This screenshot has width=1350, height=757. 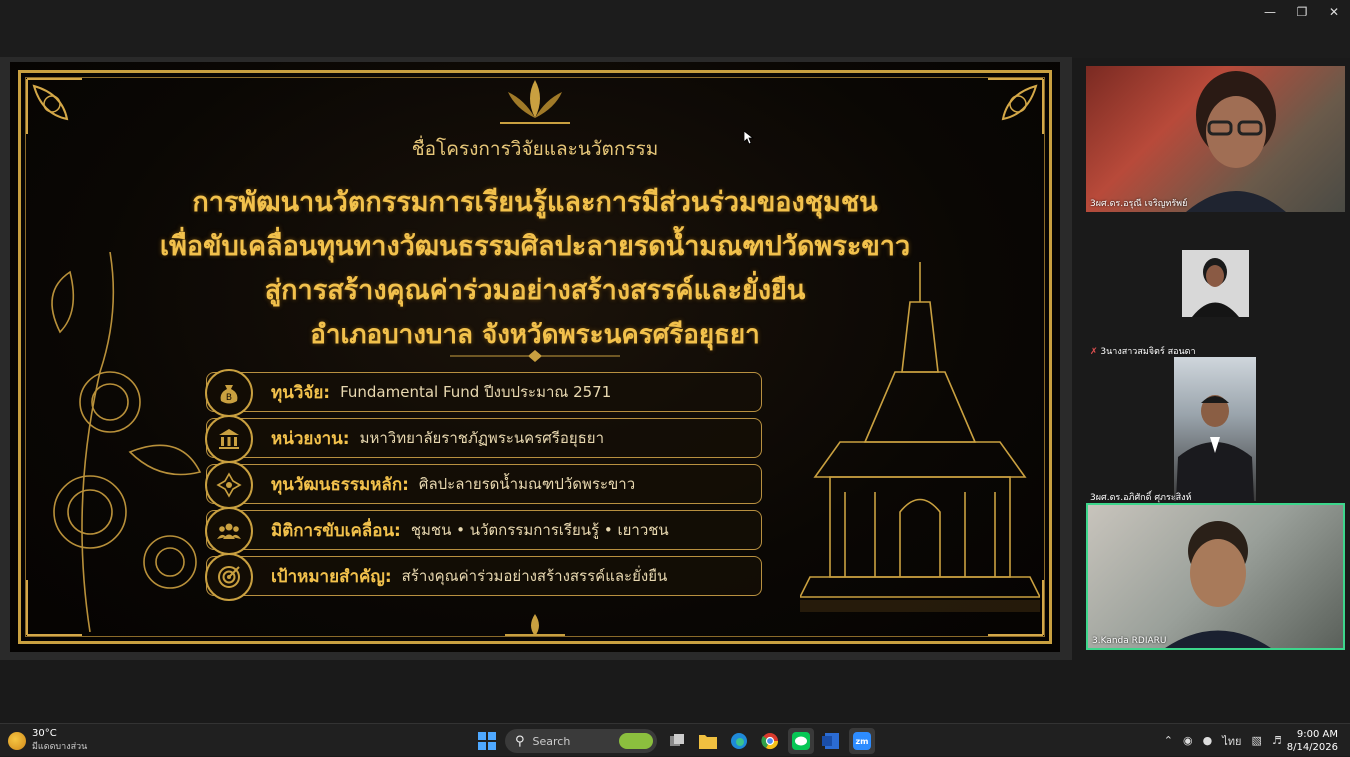 I want to click on slide-heading: ชื่อโครงการวิจัยและนวัตกรรม, so click(x=535, y=149).